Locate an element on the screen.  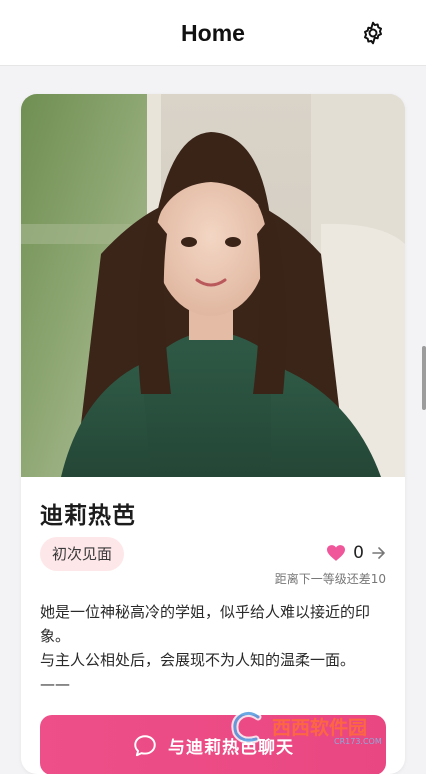
affection-level-link: 0 is located at coordinates (356, 553).